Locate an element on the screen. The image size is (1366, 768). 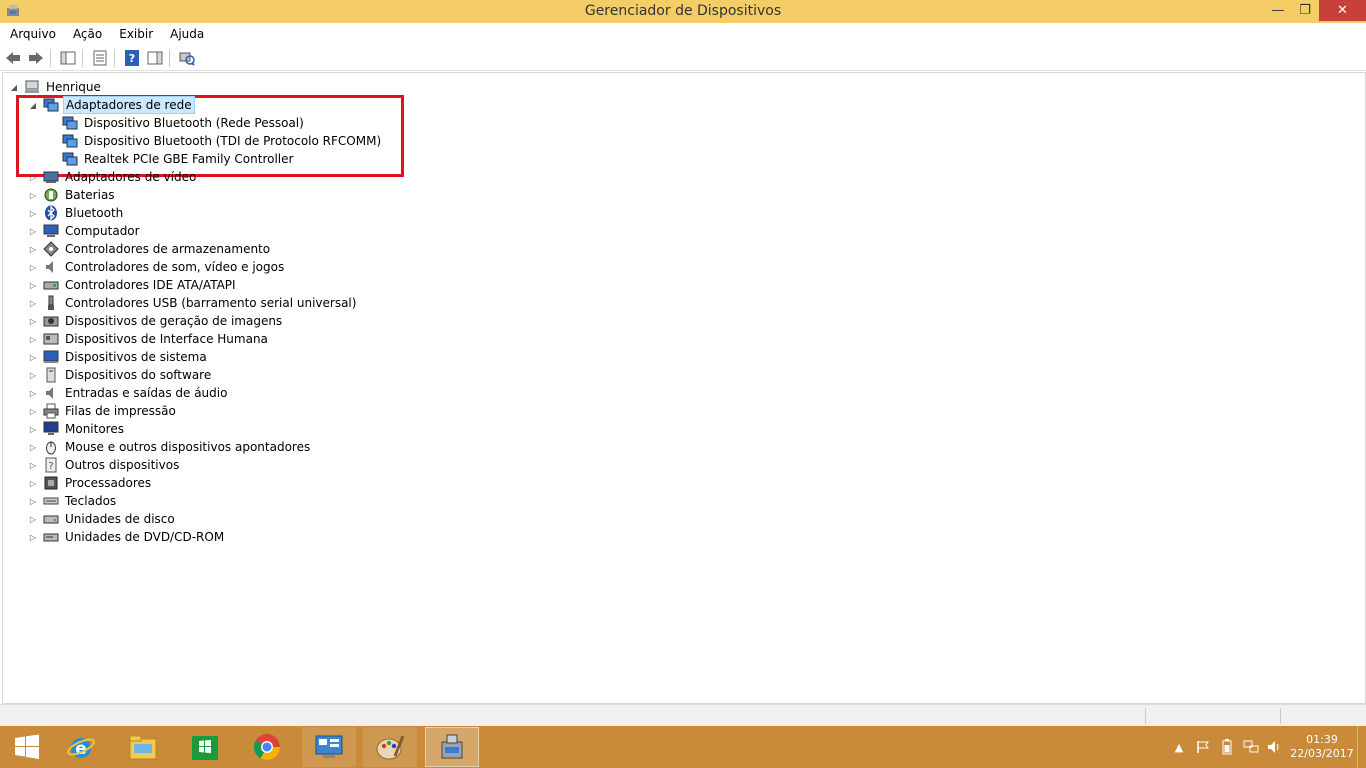
tree-device-item: Realtek PCIe GBE Family Controller is located at coordinates (178, 159).